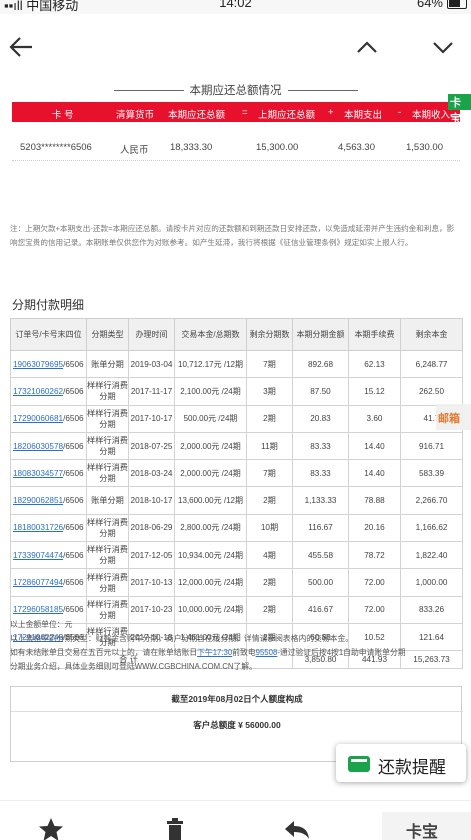 This screenshot has height=840, width=471. What do you see at coordinates (38, 527) in the screenshot?
I see `order-link: 18180031726` at bounding box center [38, 527].